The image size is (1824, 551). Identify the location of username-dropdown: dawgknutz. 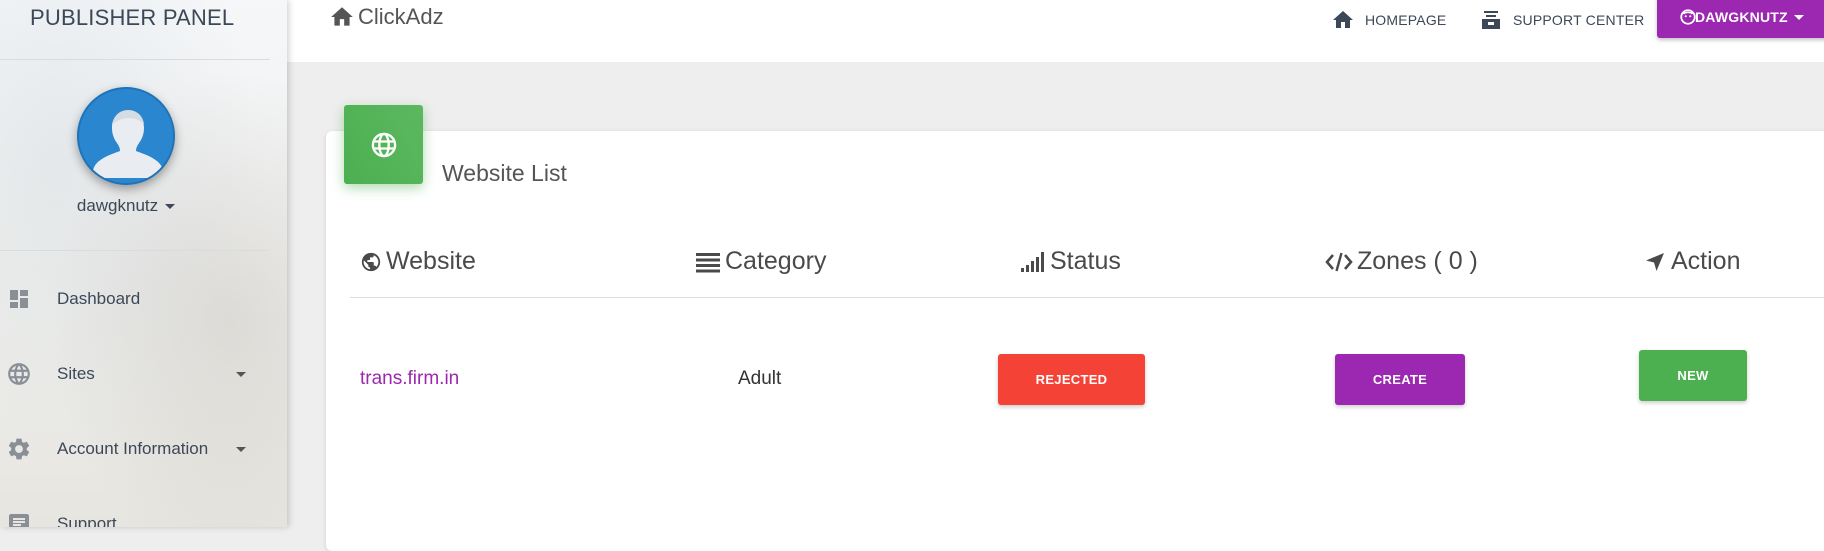
(126, 206).